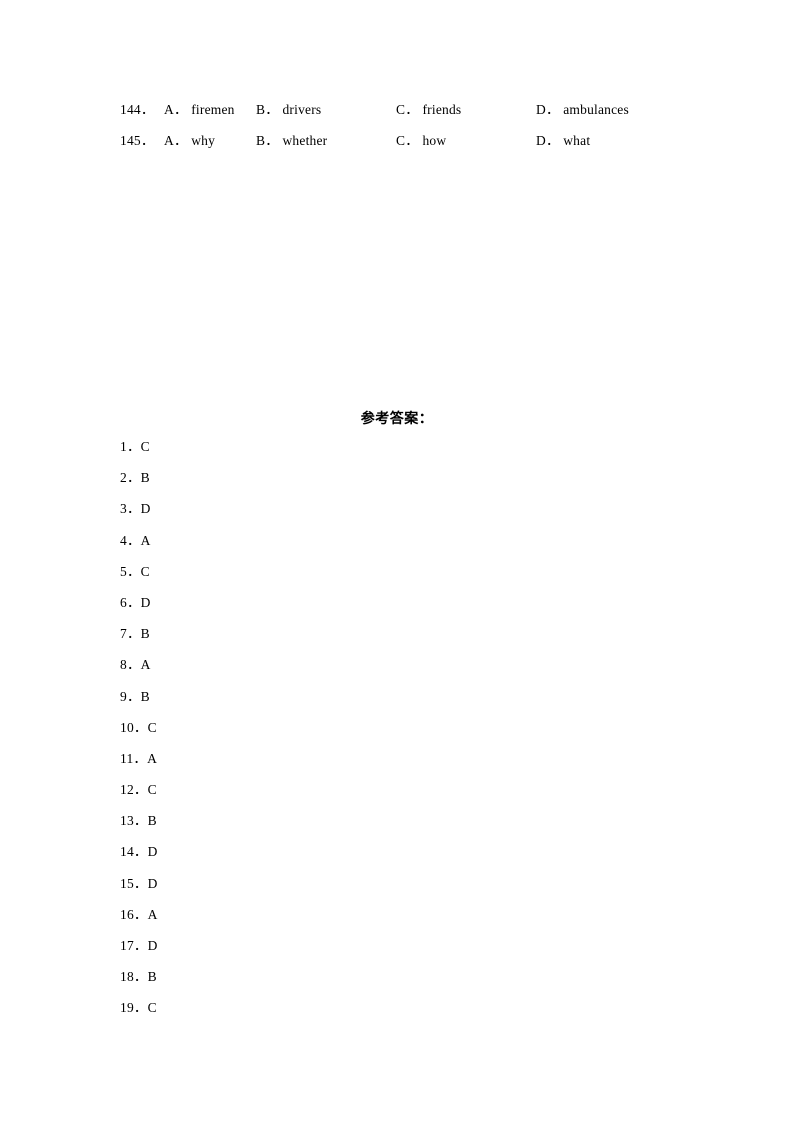  What do you see at coordinates (130, 478) in the screenshot?
I see `answer-number: 2．` at bounding box center [130, 478].